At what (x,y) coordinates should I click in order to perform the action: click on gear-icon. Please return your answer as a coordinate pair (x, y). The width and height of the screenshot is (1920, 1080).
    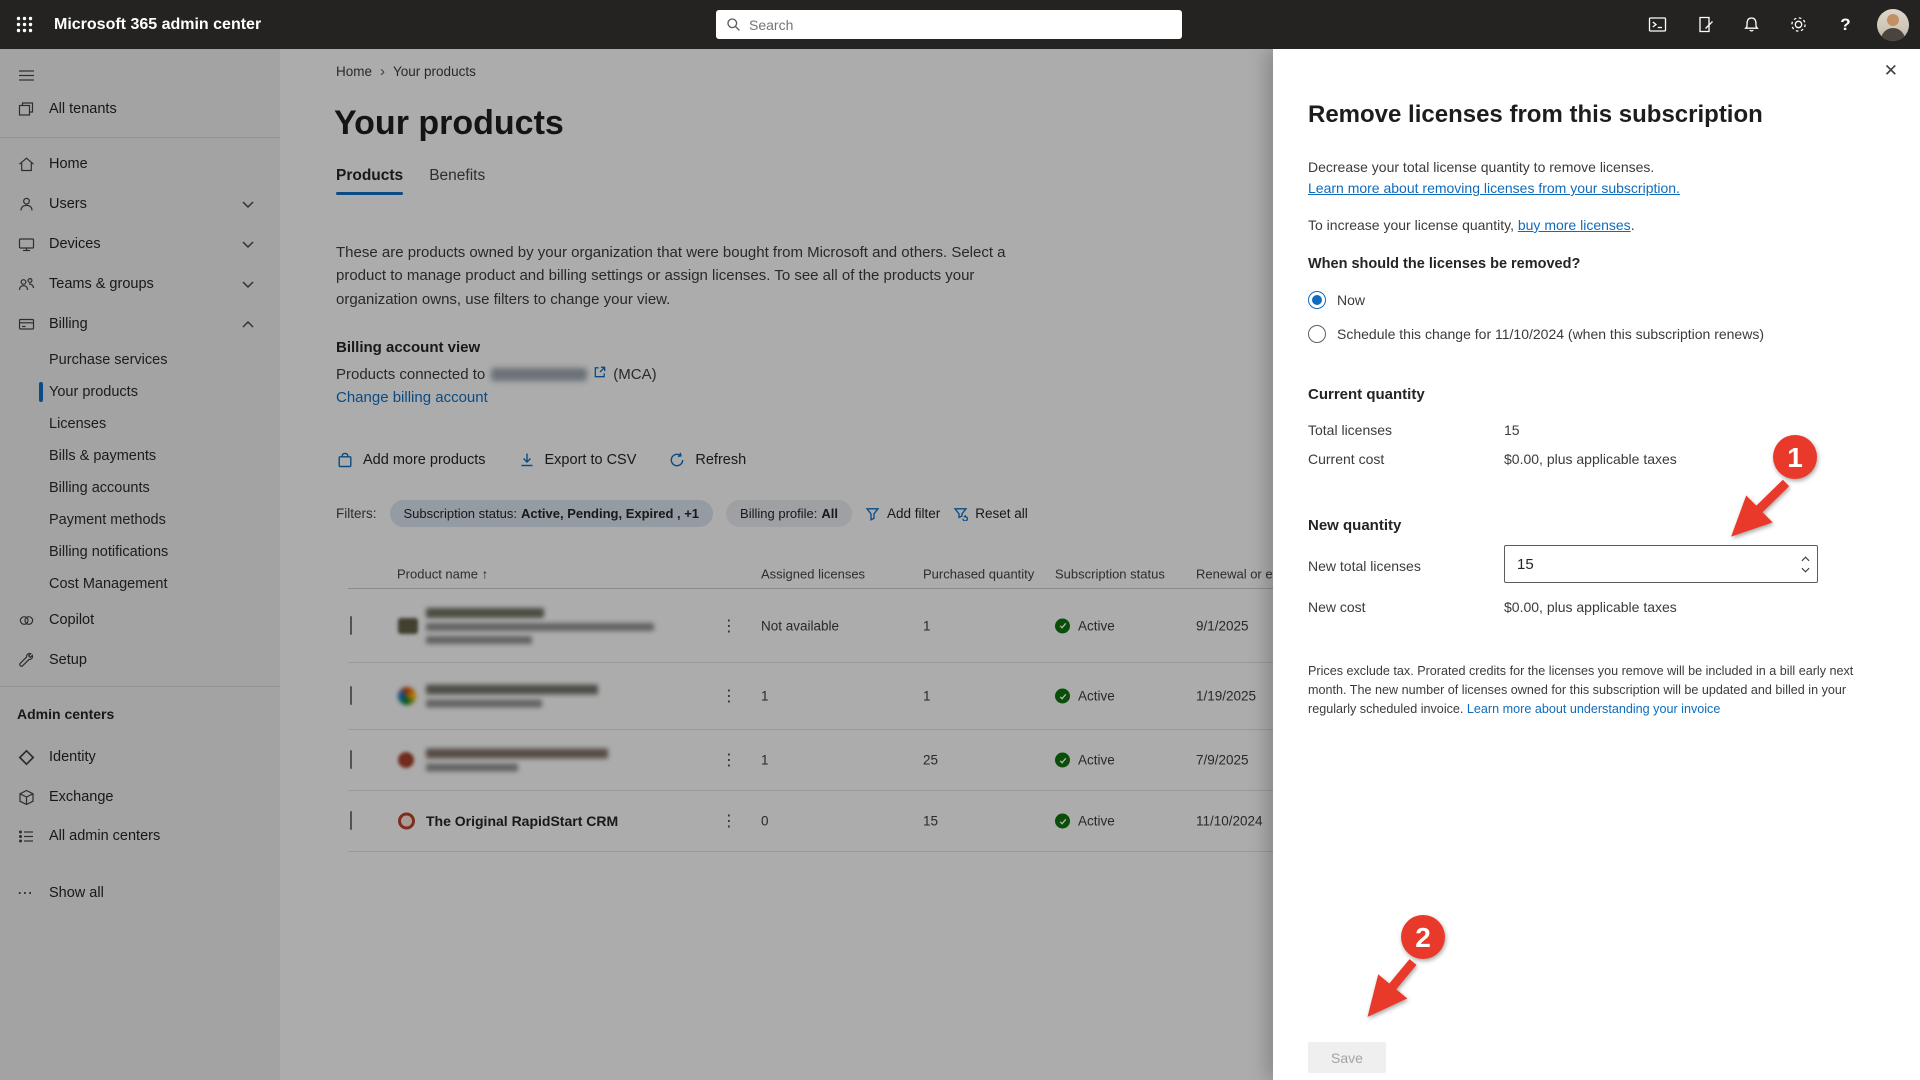
    Looking at the image, I should click on (1798, 24).